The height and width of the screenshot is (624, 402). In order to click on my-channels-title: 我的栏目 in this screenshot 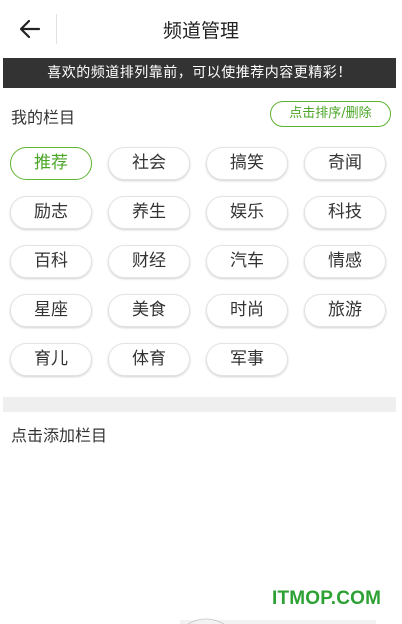, I will do `click(43, 117)`.